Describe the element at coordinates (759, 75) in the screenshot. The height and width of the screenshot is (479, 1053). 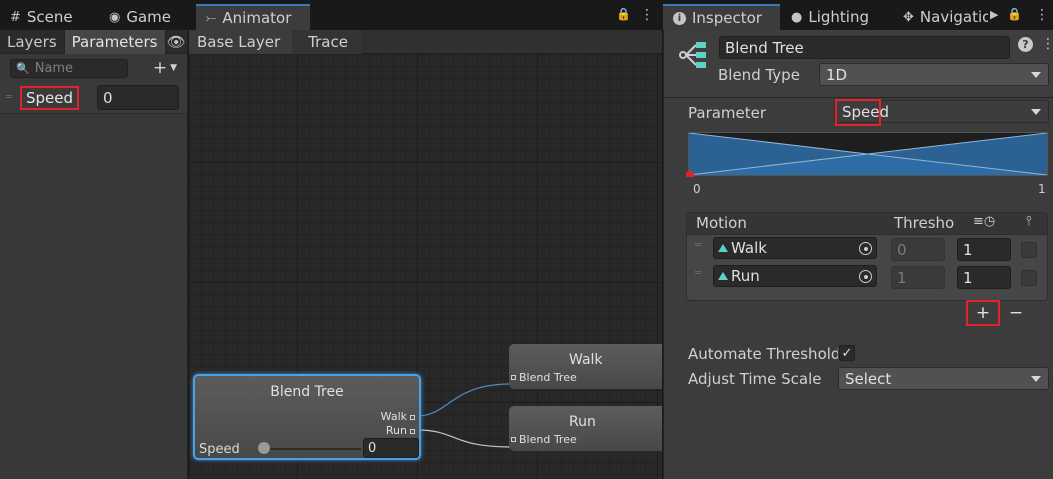
I see `blend-type-label: Blend Type` at that location.